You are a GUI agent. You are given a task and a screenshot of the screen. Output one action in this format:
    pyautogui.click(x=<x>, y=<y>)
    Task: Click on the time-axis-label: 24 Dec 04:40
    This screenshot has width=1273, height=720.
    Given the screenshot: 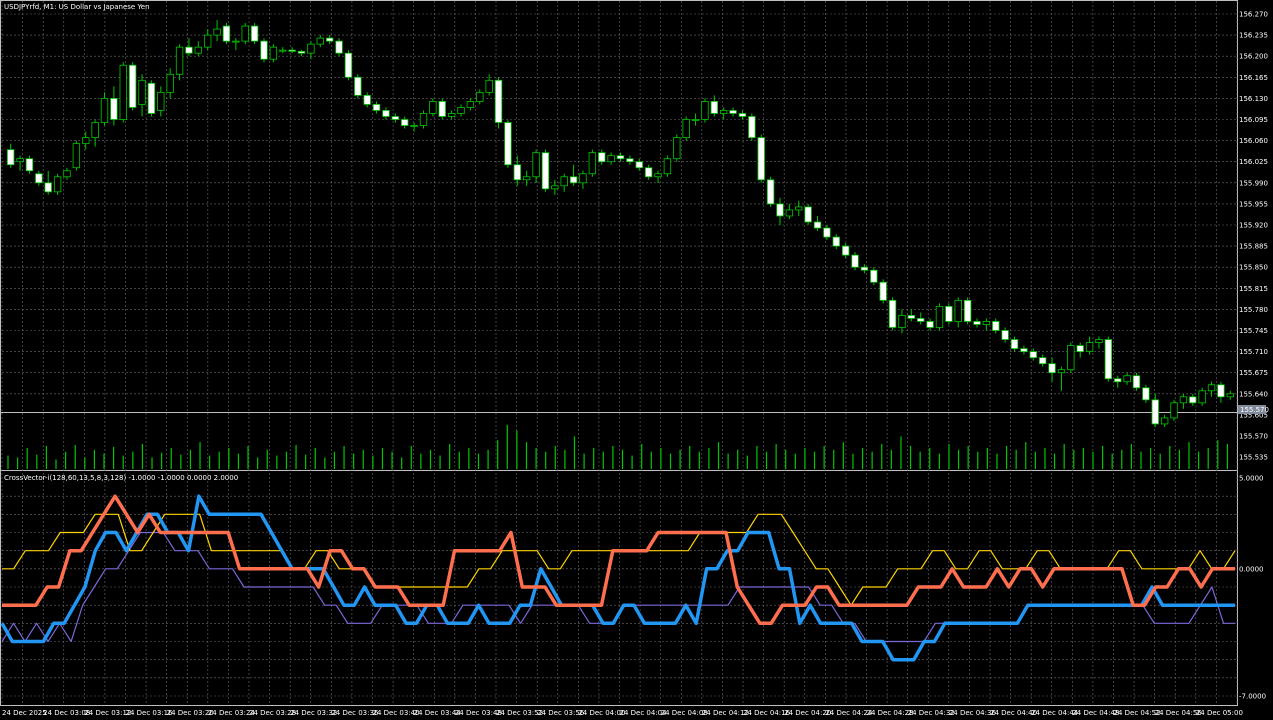 What is the action you would take?
    pyautogui.click(x=1013, y=713)
    